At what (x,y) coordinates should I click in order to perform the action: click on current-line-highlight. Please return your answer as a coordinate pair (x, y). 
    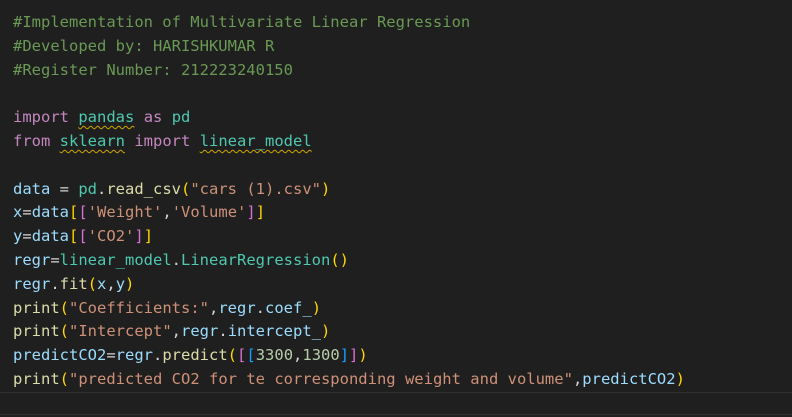
    Looking at the image, I should click on (396, 403).